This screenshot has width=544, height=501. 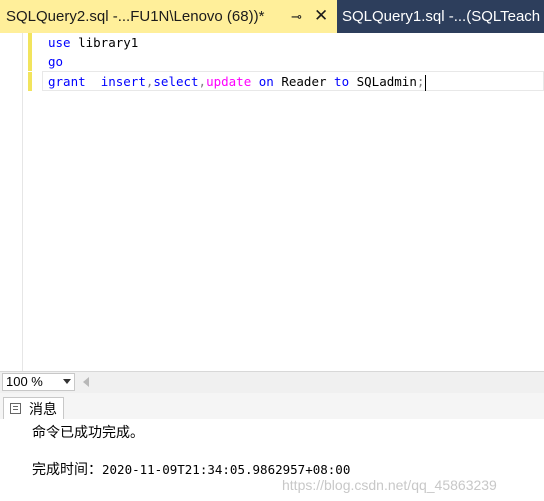 I want to click on code-token: use, so click(x=59, y=42).